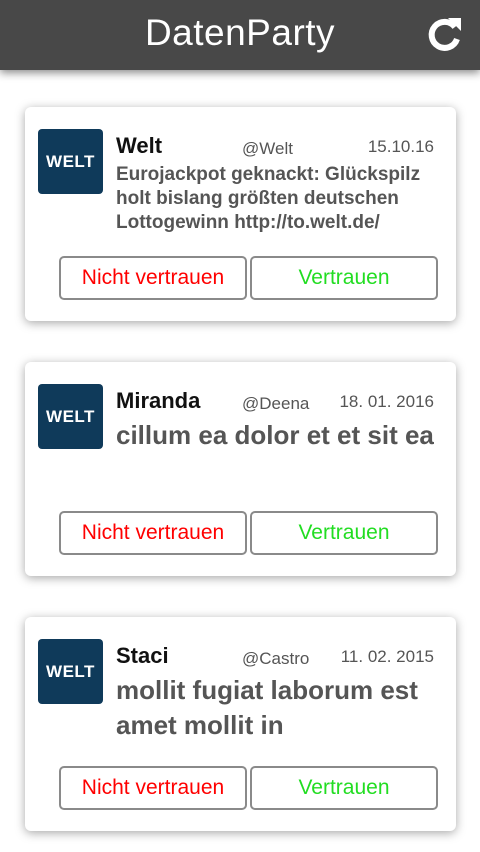 The width and height of the screenshot is (480, 852). What do you see at coordinates (275, 435) in the screenshot?
I see `post-text: cillum ea dolor et et sit ea` at bounding box center [275, 435].